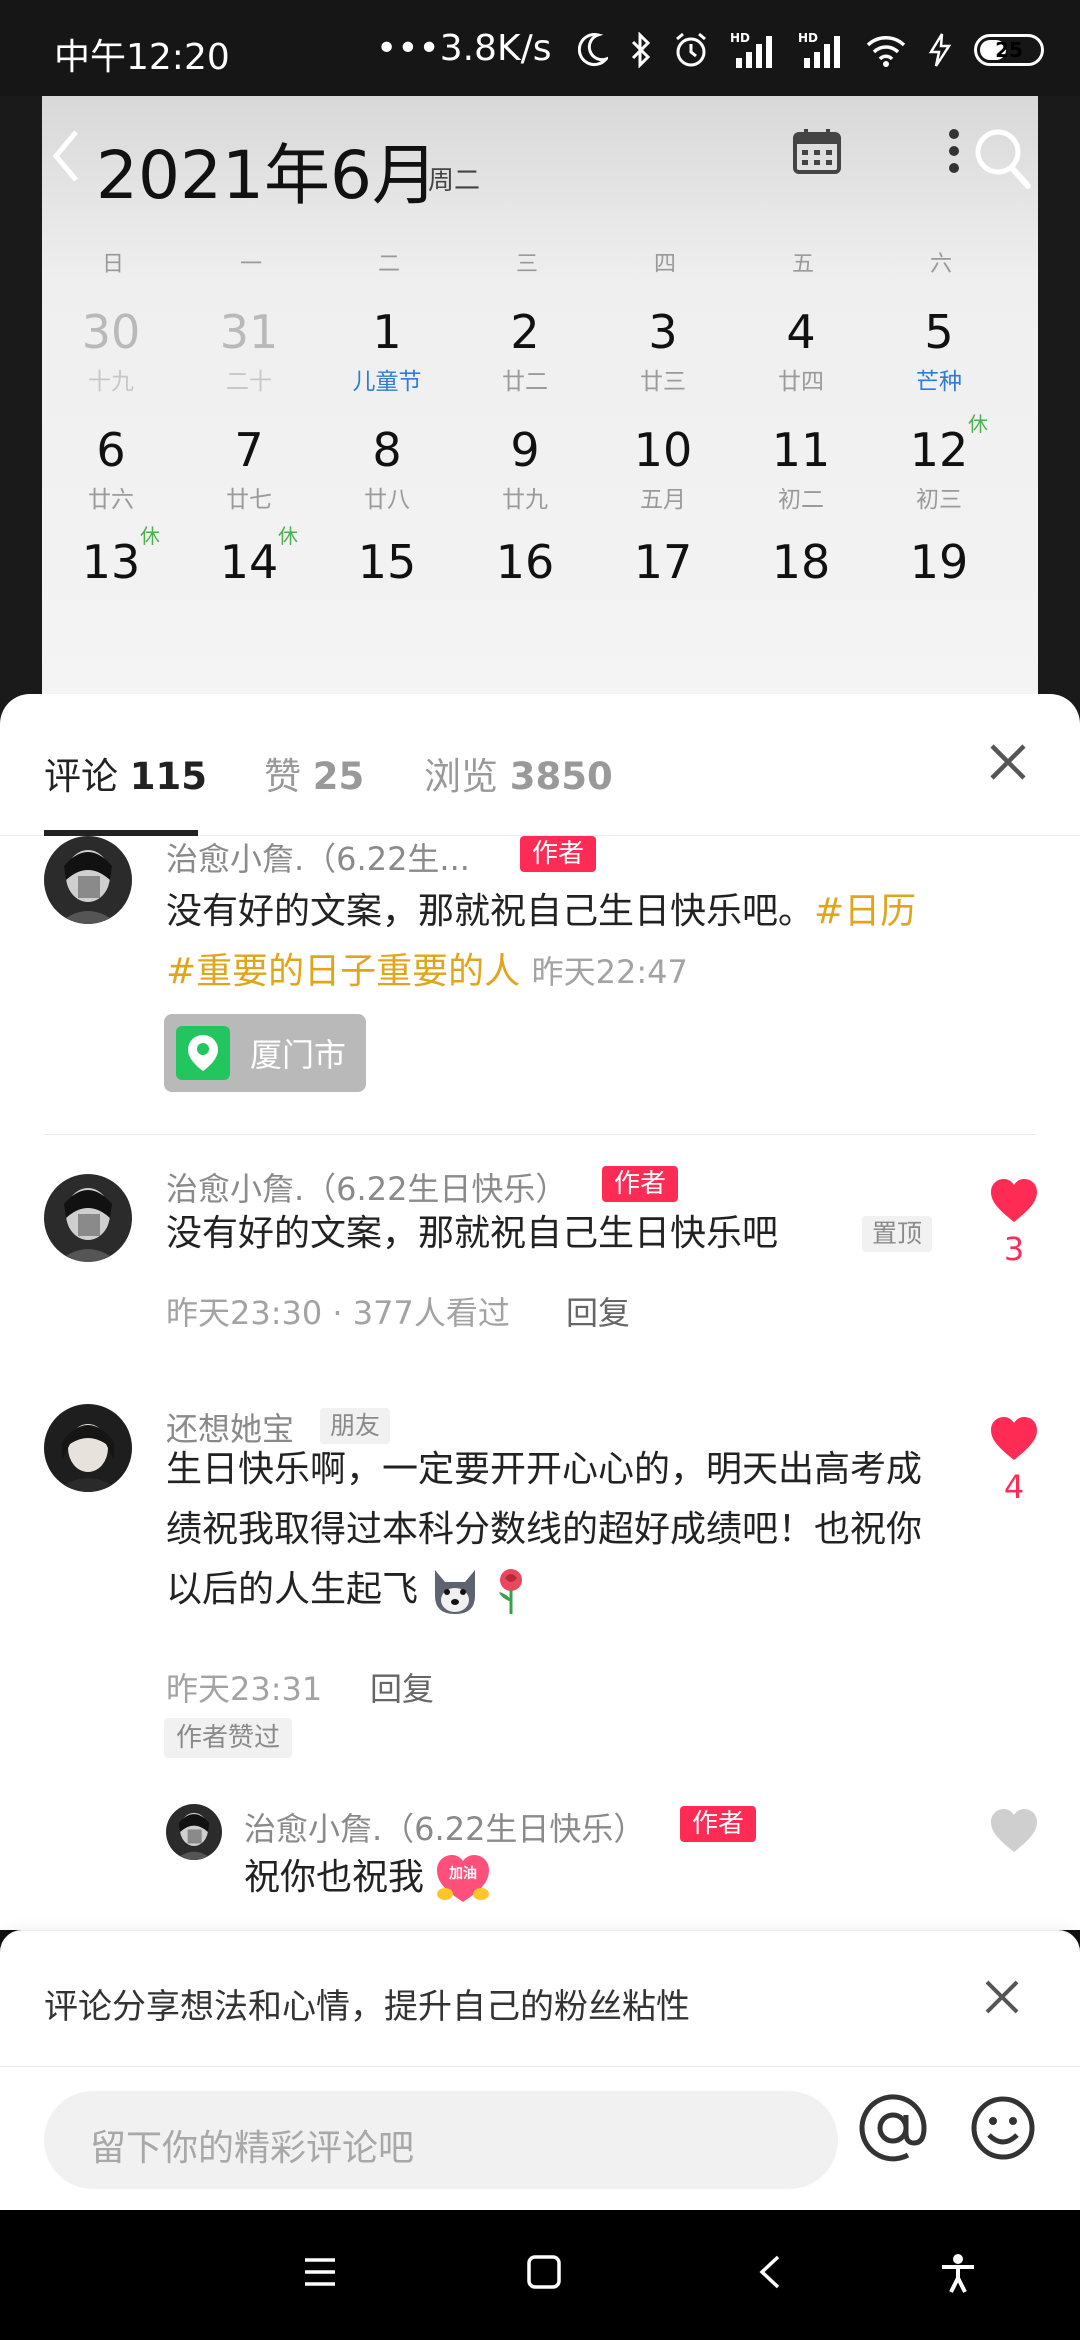 This screenshot has height=2340, width=1080. I want to click on day-number: 4, so click(801, 332).